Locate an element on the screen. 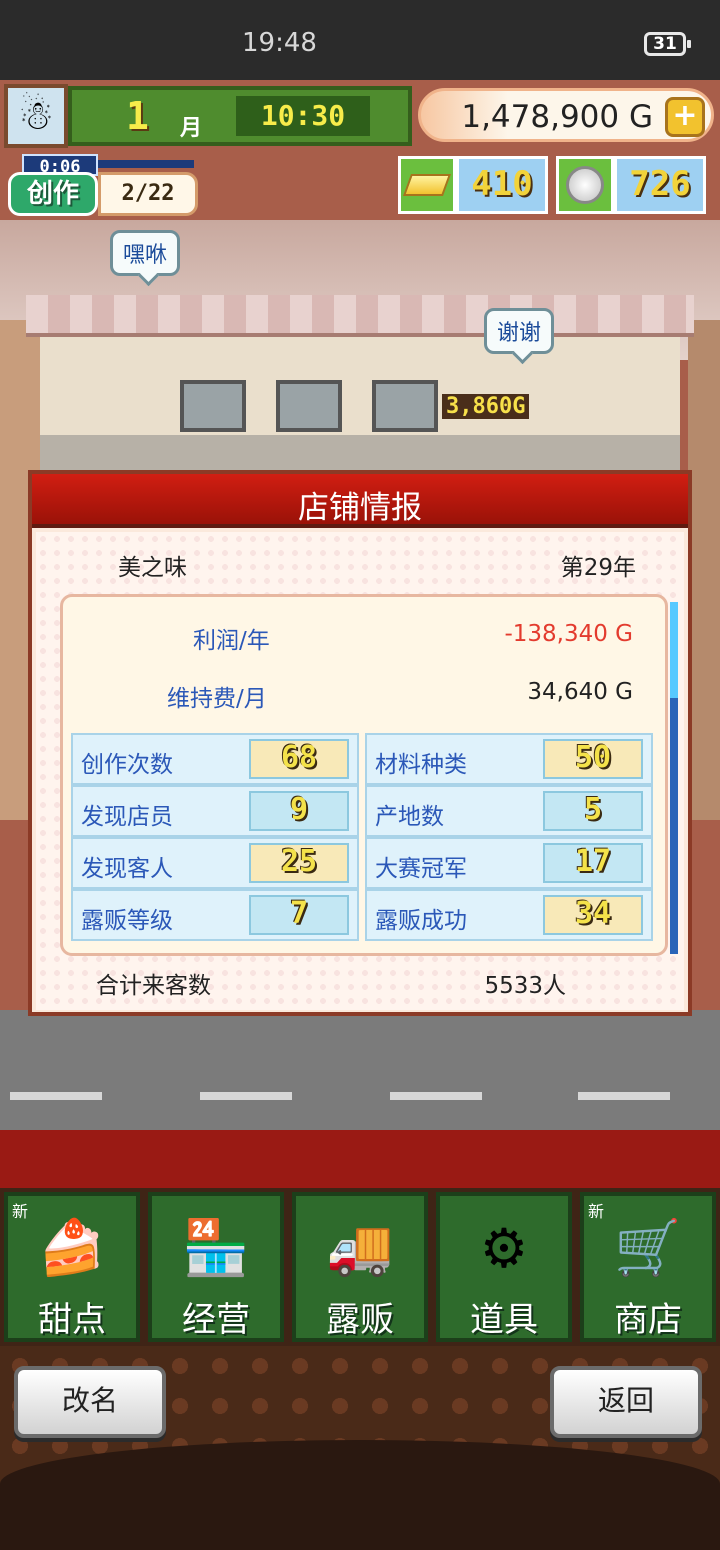 Image resolution: width=720 pixels, height=1550 pixels. stat-cell: 发现店员 9 is located at coordinates (215, 811).